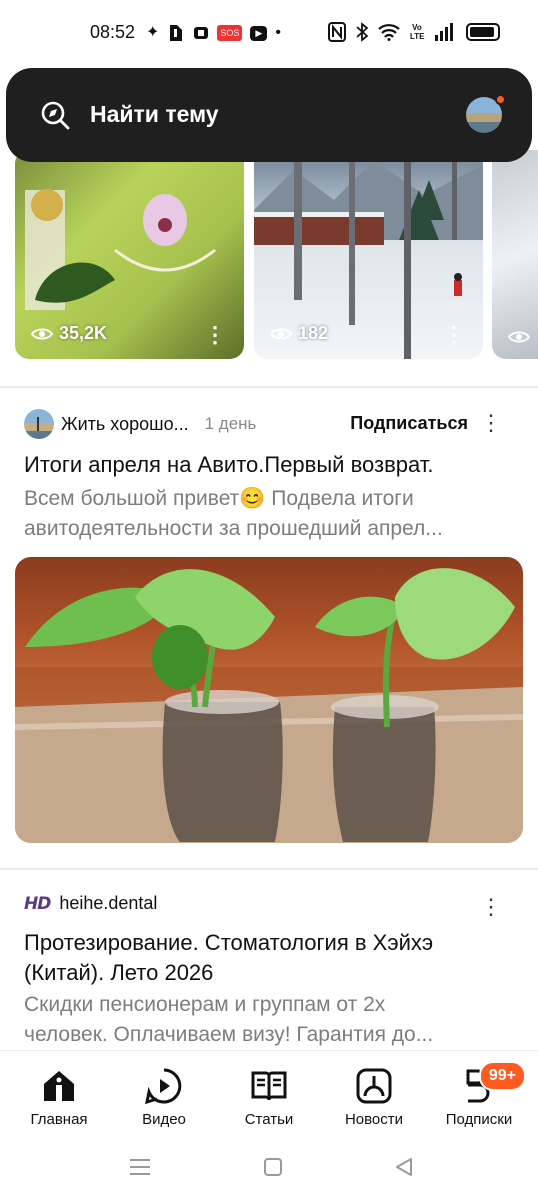 The image size is (538, 1200). I want to click on post-title: (Китай). Лето 2026, so click(274, 973).